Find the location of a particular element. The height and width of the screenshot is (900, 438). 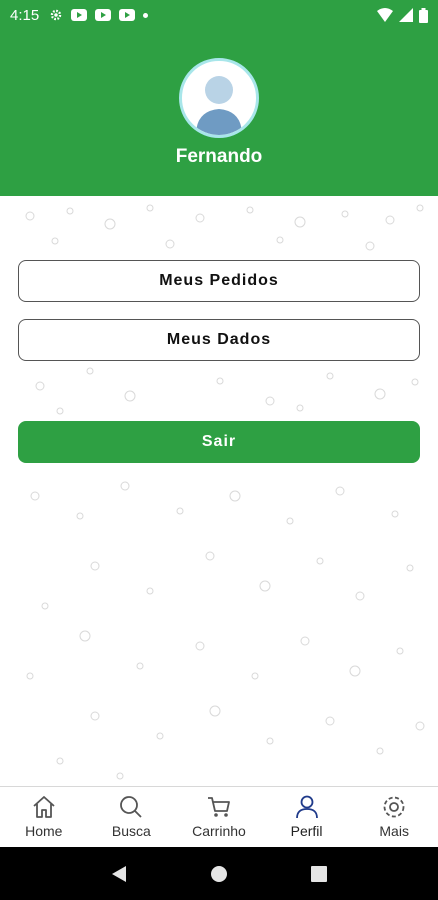

user-avatar-icon is located at coordinates (219, 105).